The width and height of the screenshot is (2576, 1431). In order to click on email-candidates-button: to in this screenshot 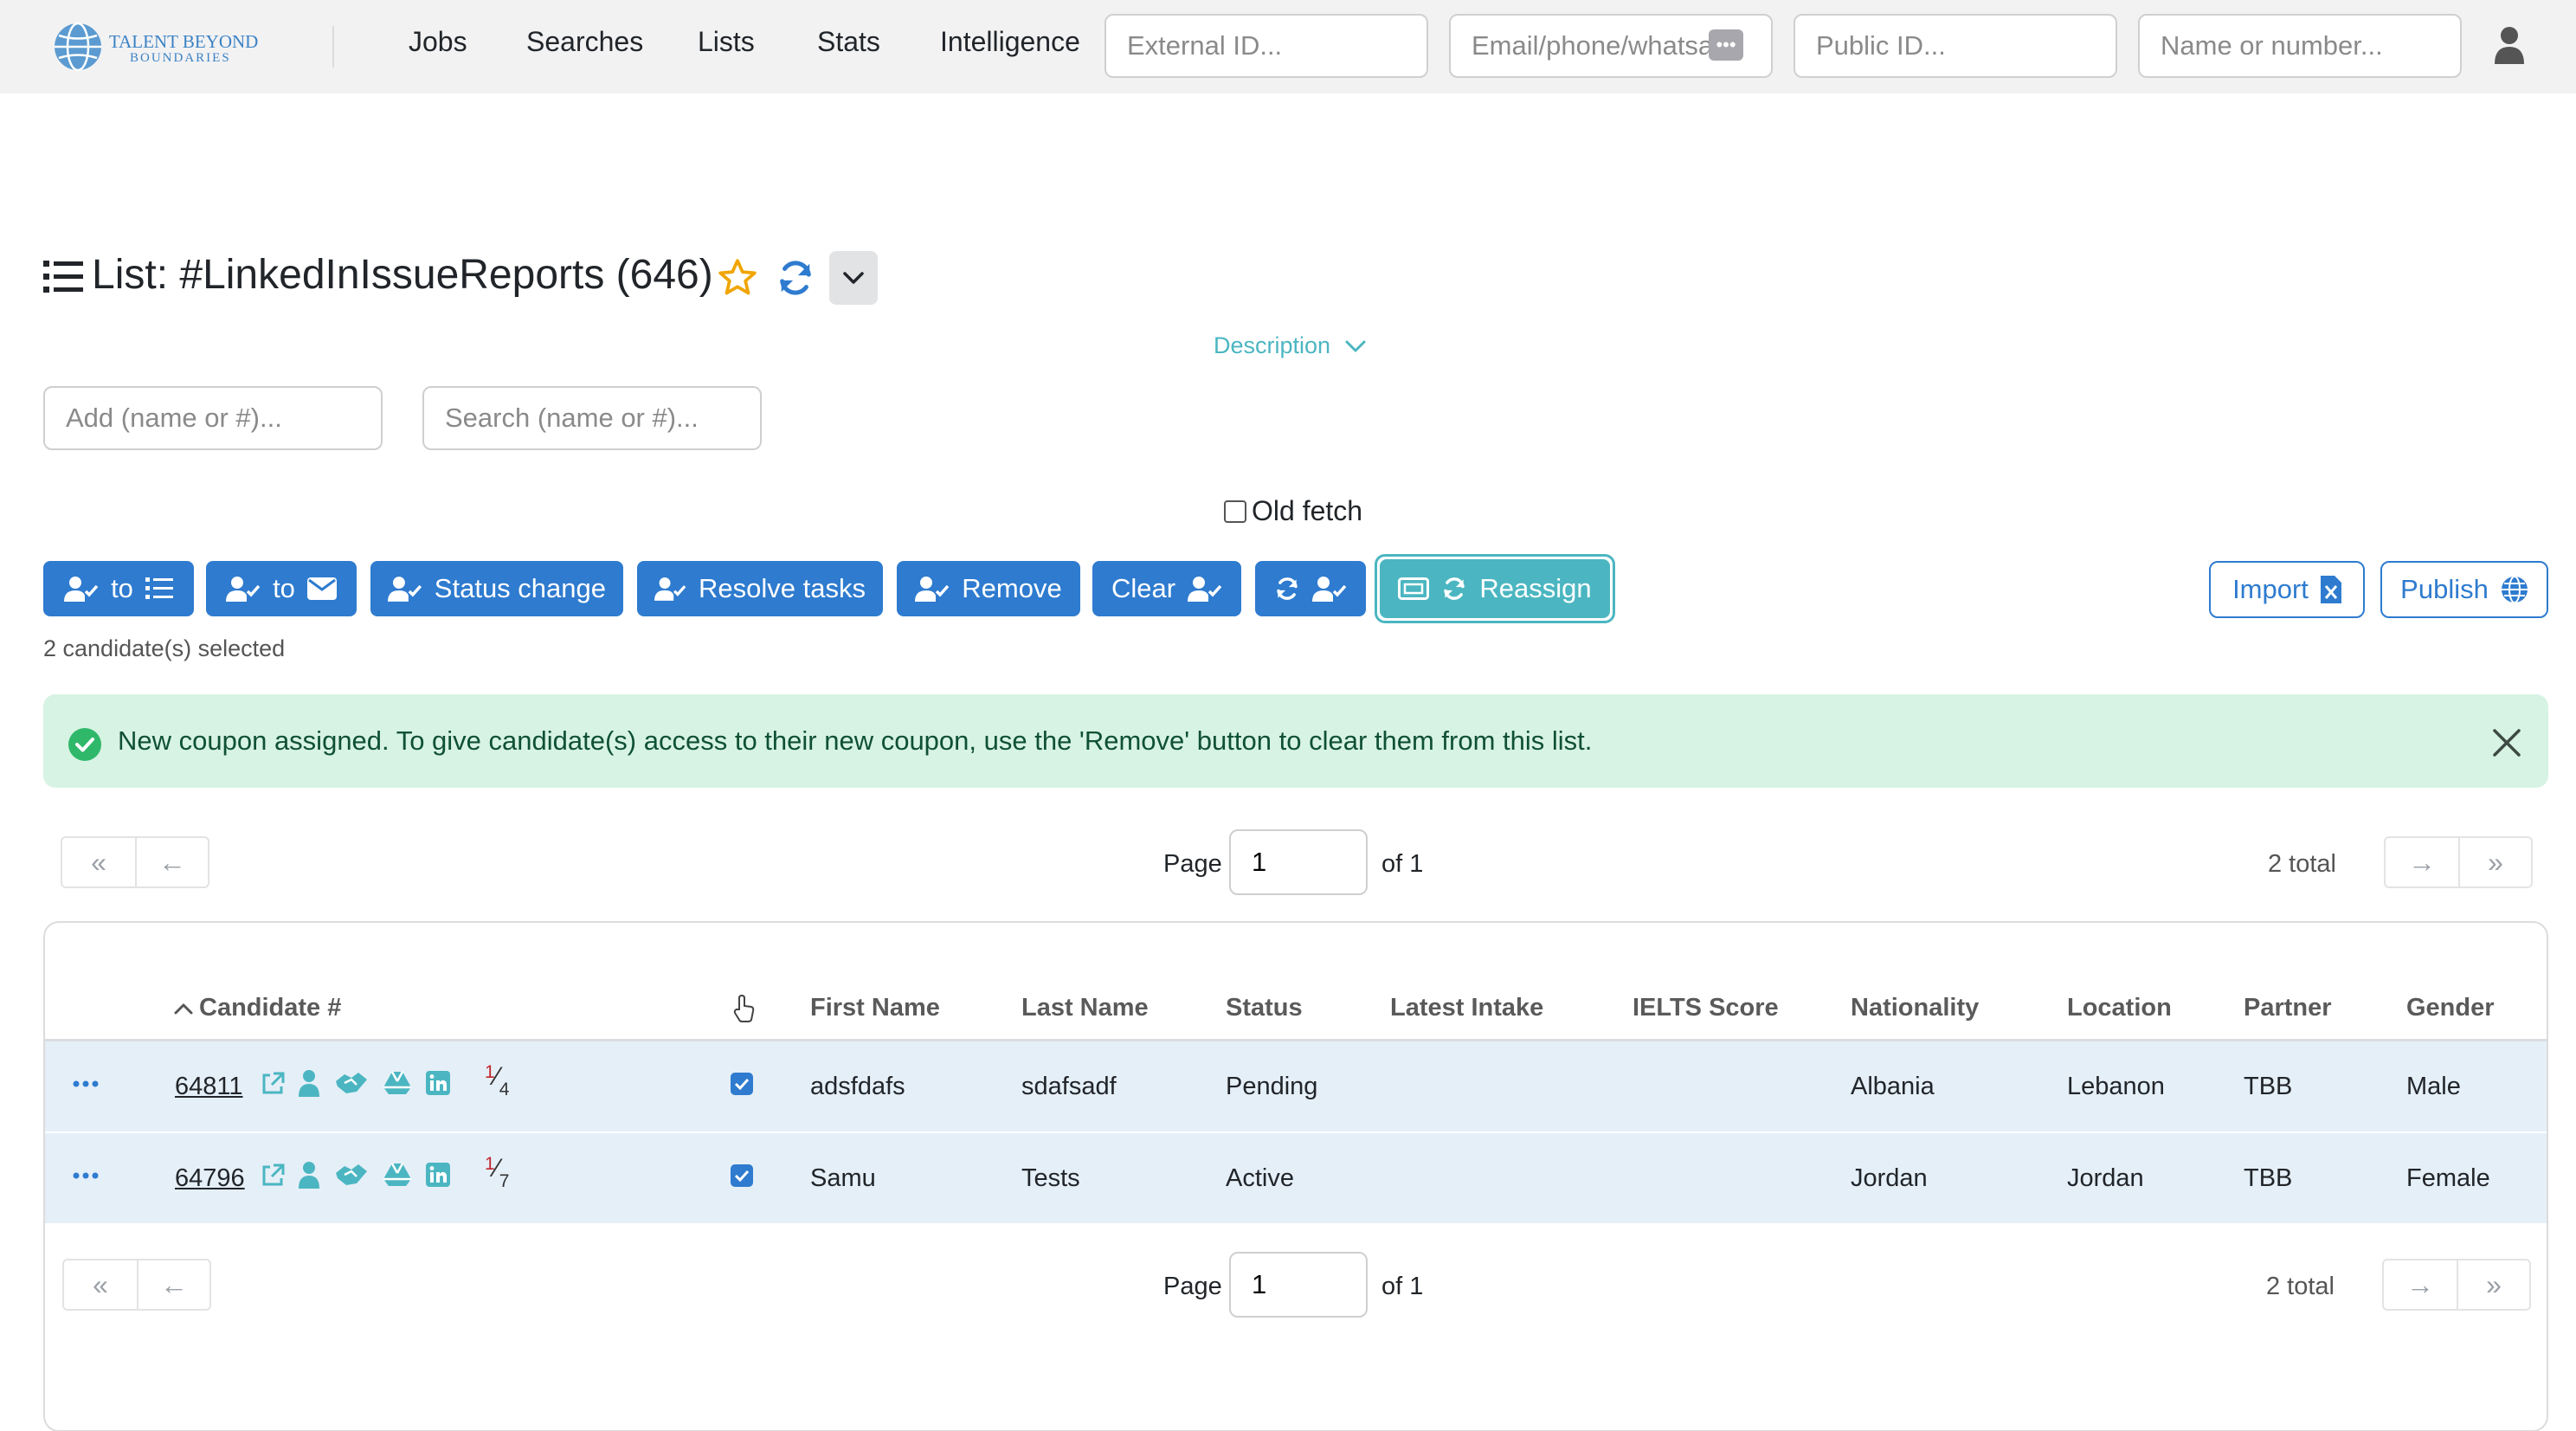, I will do `click(281, 588)`.